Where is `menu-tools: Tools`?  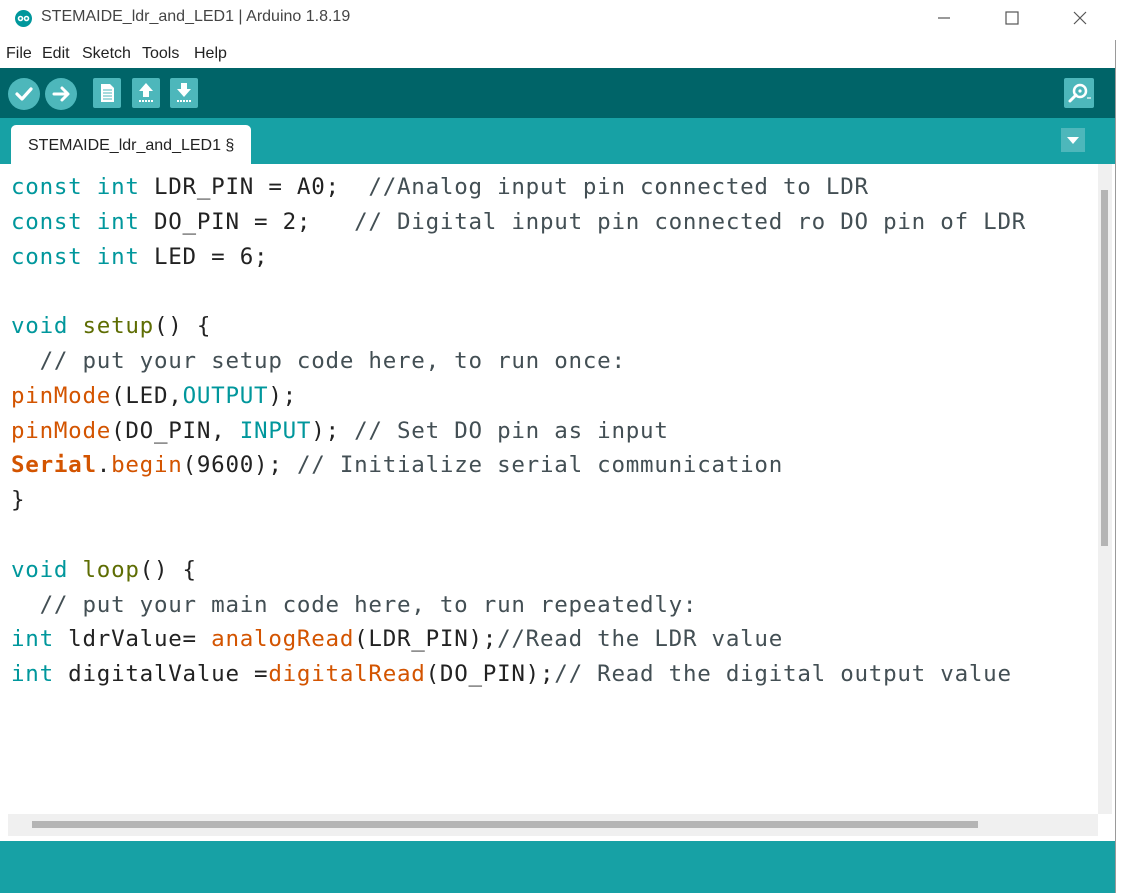 menu-tools: Tools is located at coordinates (160, 54).